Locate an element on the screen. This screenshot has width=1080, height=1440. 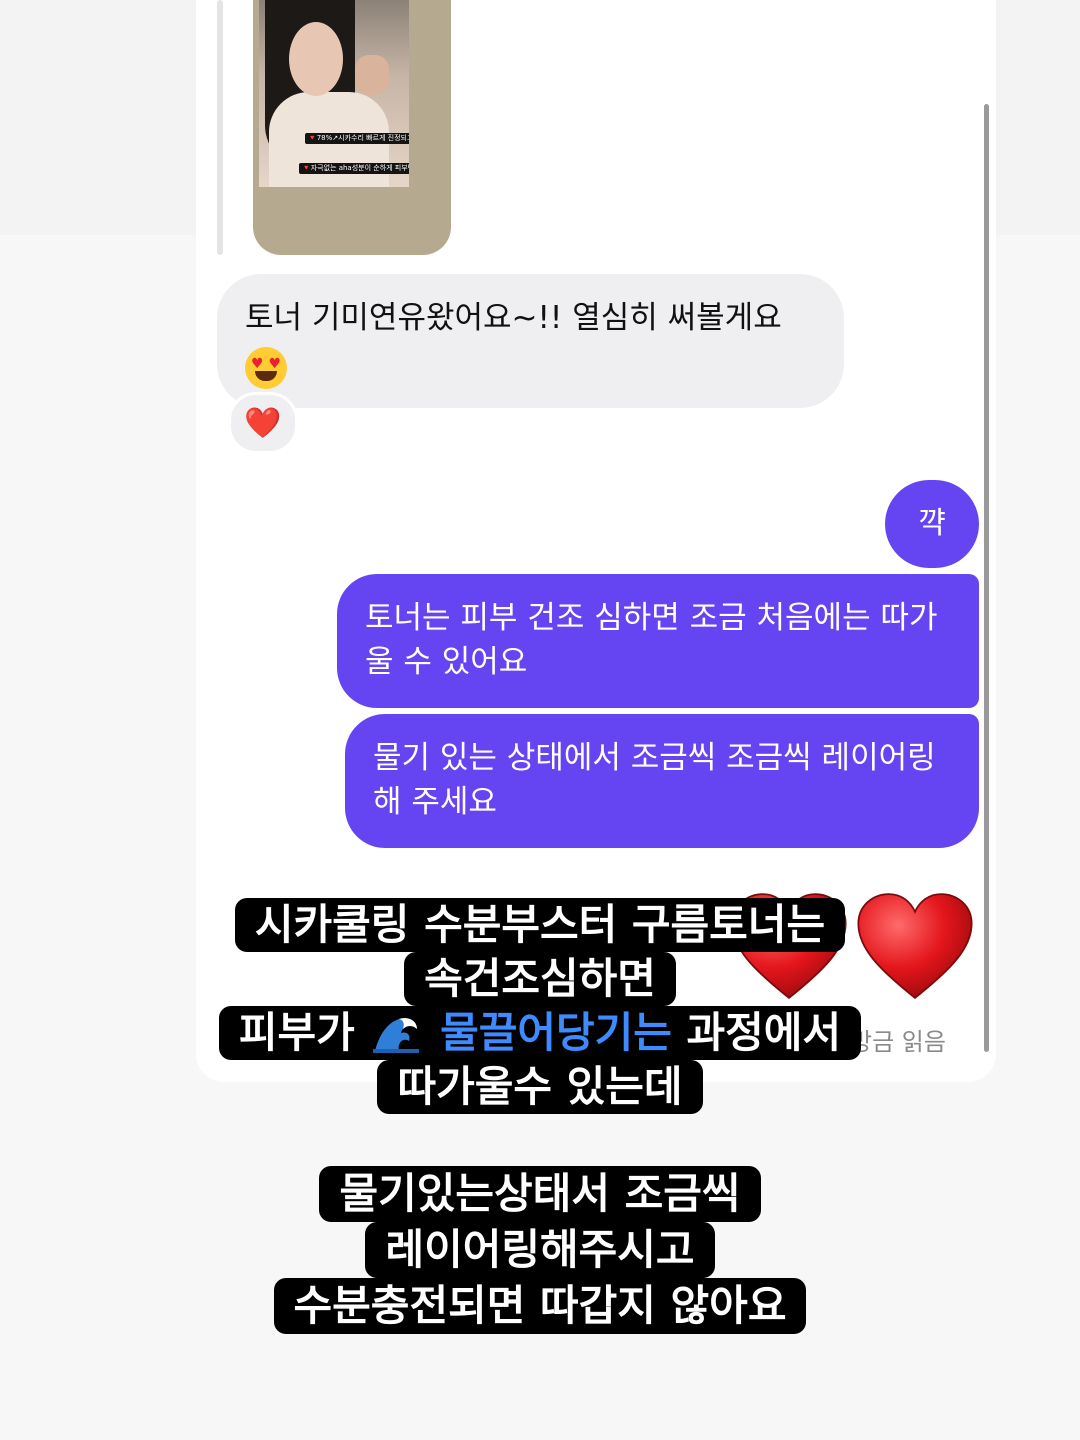
outgoing-small-text: 꺅 is located at coordinates (932, 523).